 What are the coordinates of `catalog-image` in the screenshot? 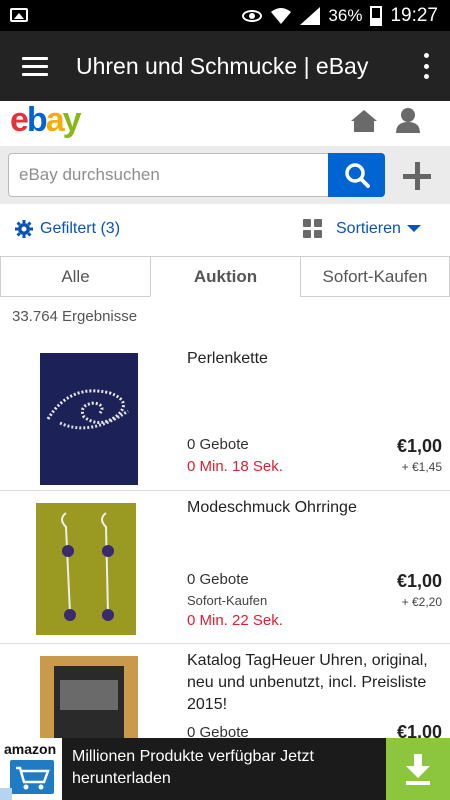 It's located at (89, 697).